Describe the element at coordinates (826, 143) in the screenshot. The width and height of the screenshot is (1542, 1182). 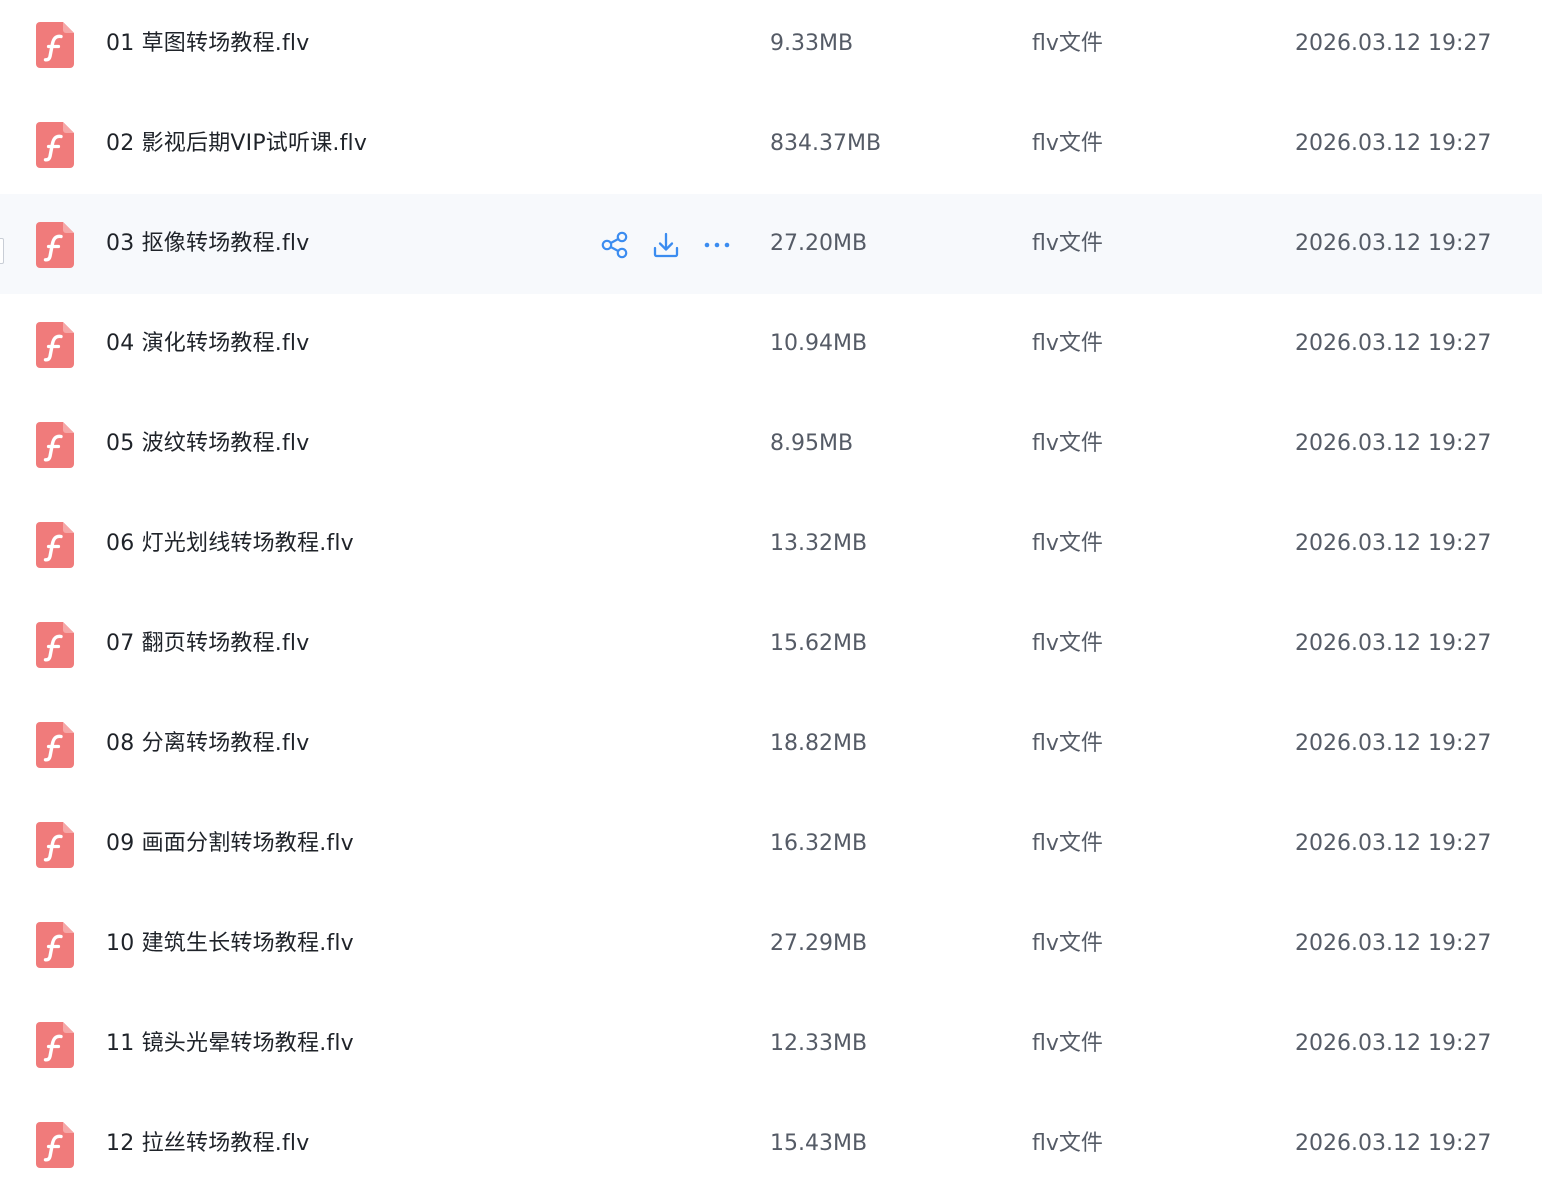
I see `file-size: 834.37MB` at that location.